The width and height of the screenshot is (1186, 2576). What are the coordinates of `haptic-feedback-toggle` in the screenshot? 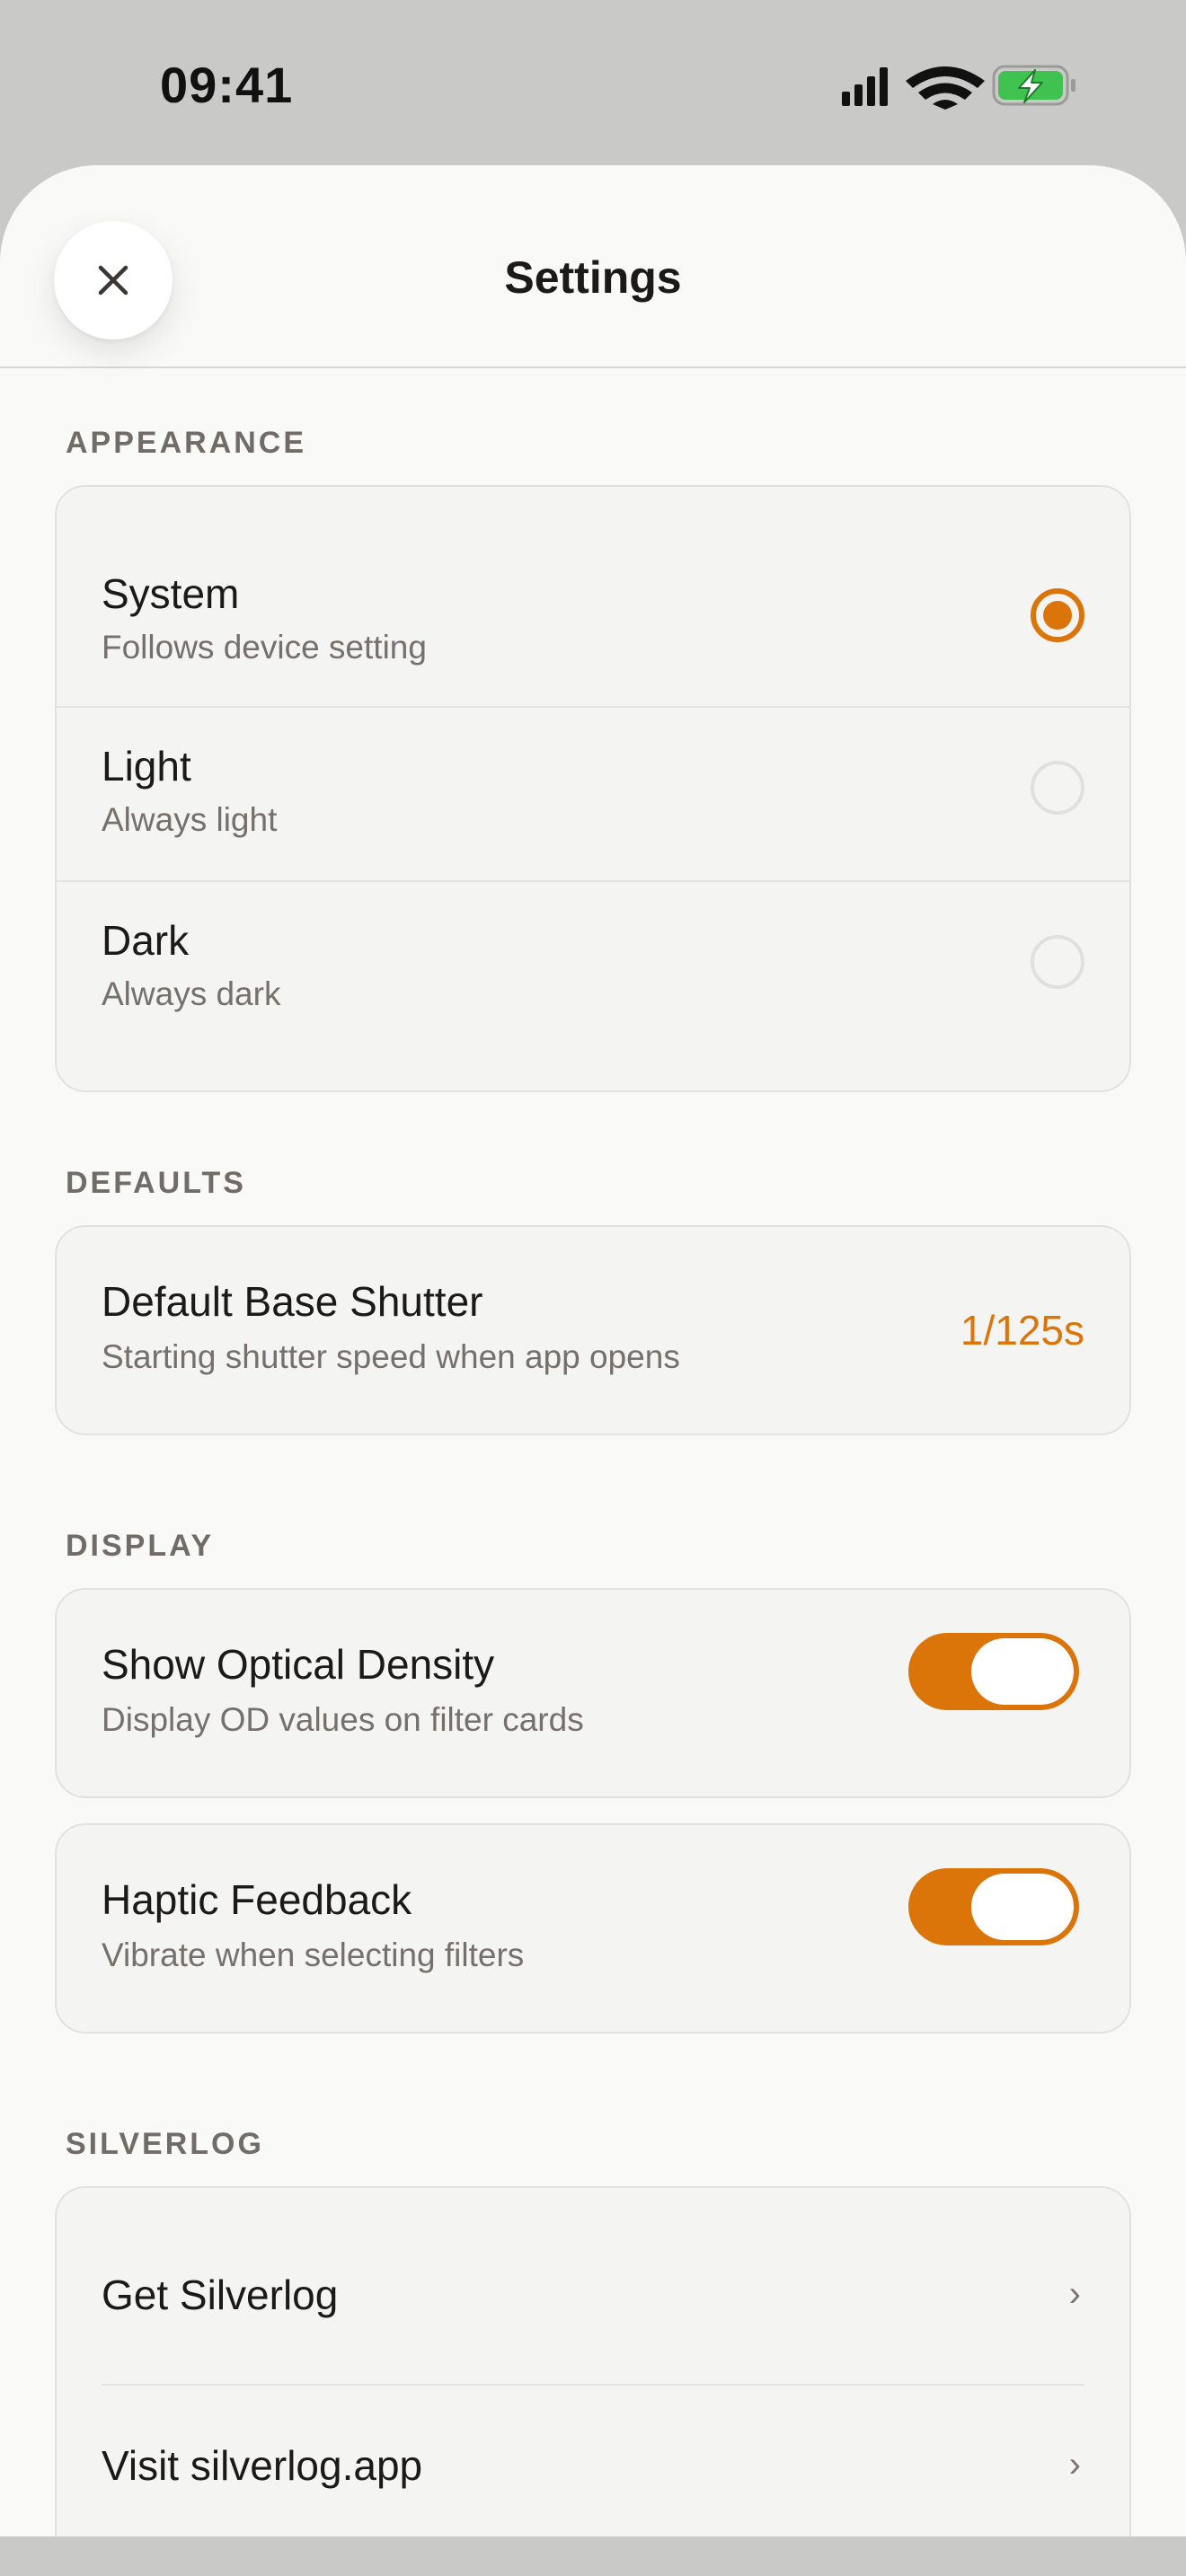 It's located at (993, 1906).